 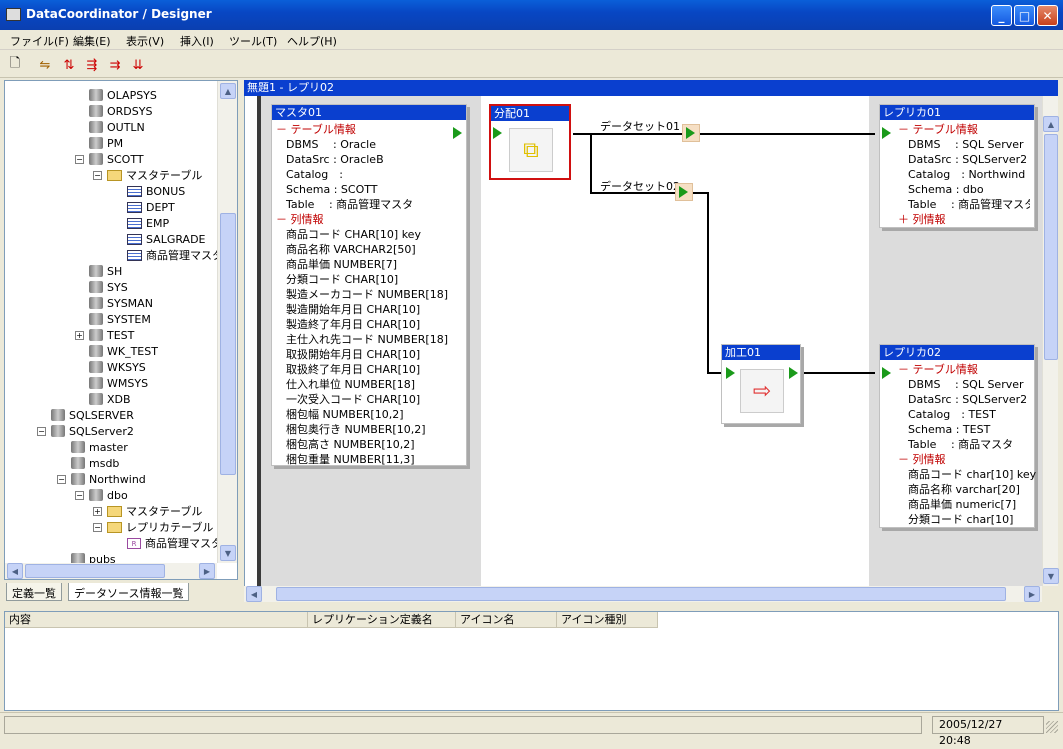 I want to click on insert-distribute-icon: ⇅, so click(x=69, y=65).